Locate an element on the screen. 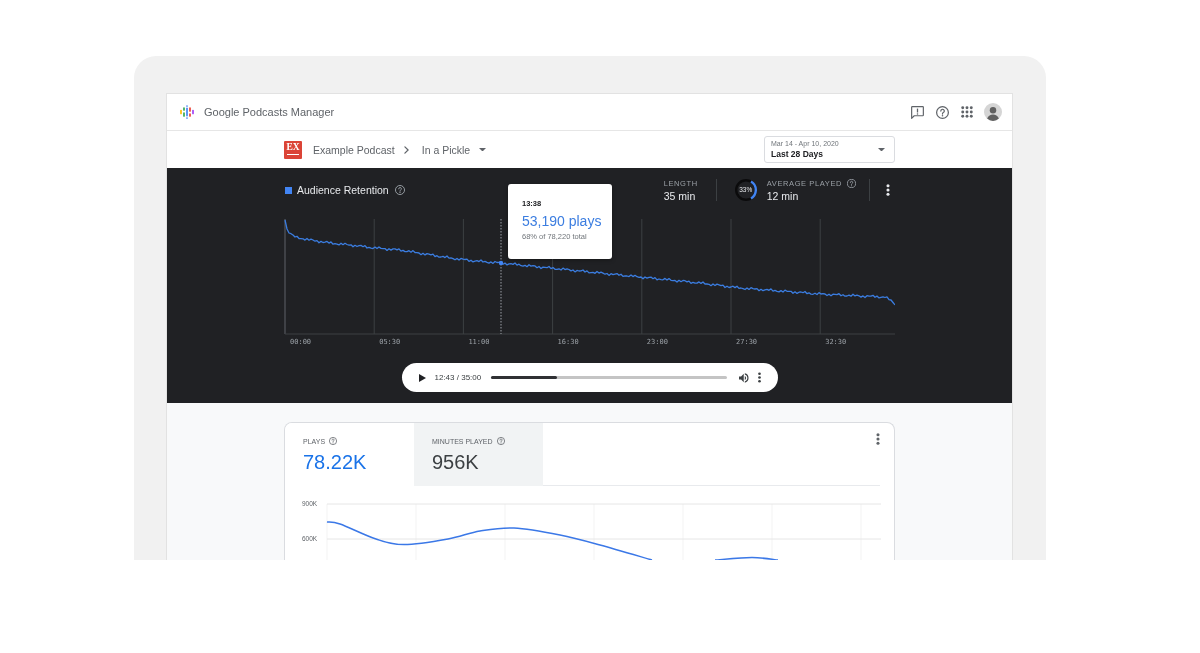  volume-icon is located at coordinates (743, 377).